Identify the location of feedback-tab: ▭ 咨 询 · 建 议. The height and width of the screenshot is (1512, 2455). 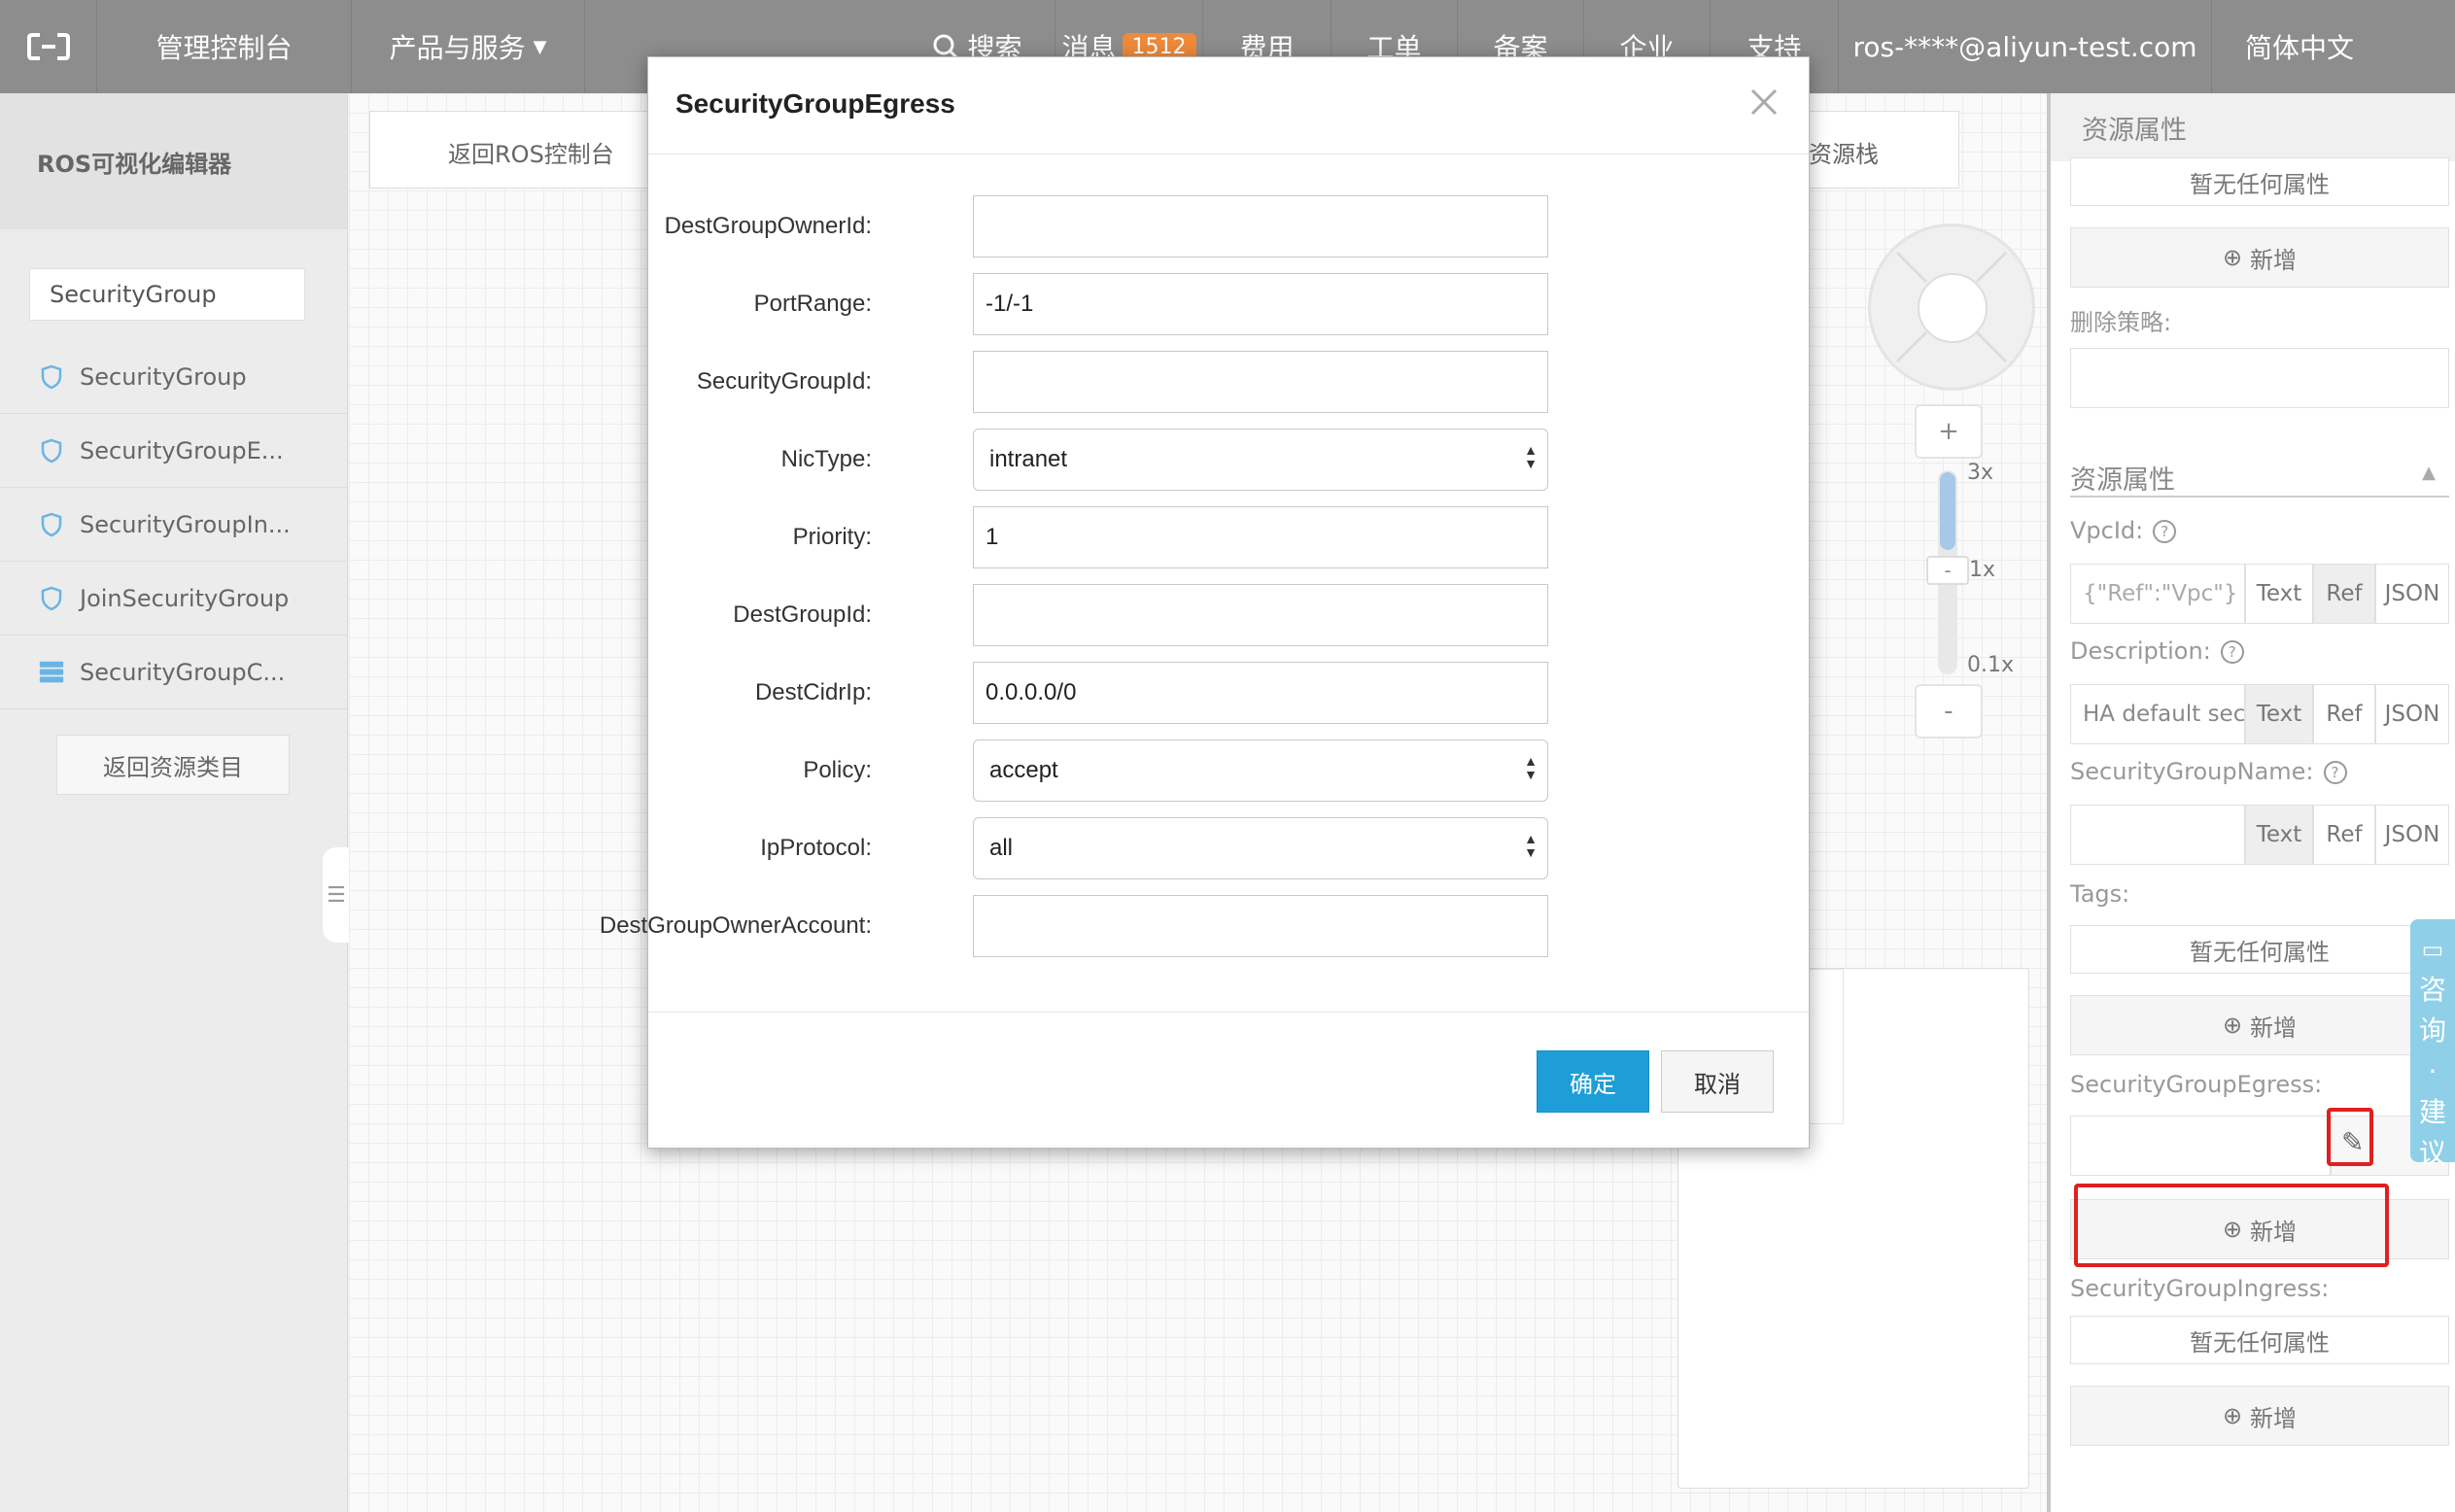
(2432, 1044).